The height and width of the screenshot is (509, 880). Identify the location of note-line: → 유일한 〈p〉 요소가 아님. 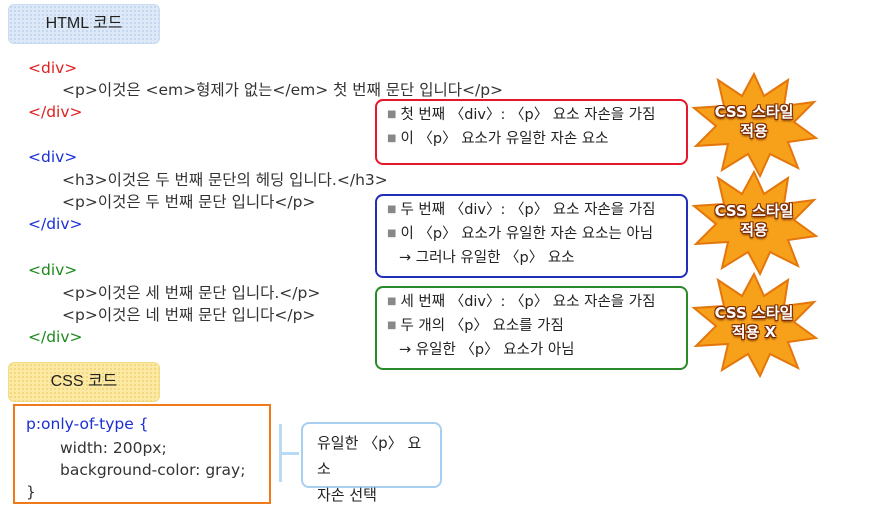
(487, 350).